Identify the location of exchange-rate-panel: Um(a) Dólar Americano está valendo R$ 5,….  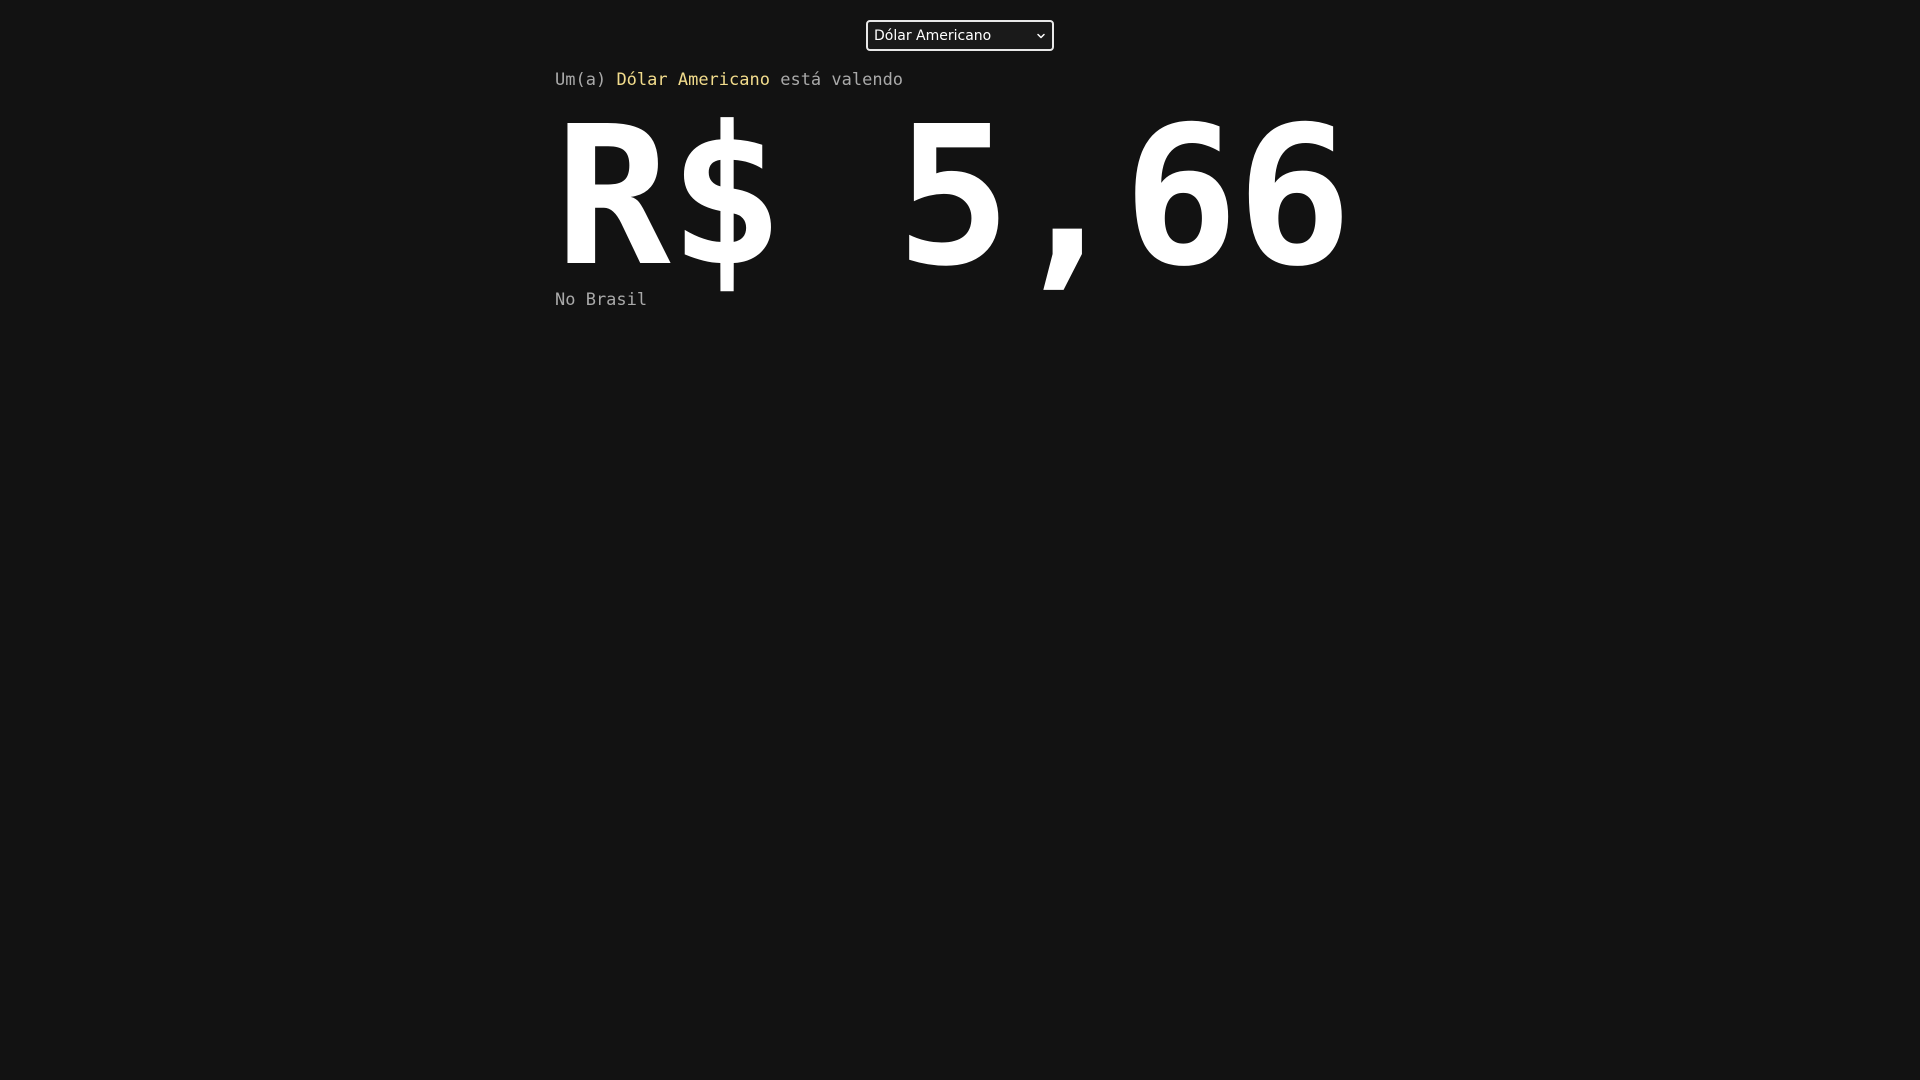
(953, 190).